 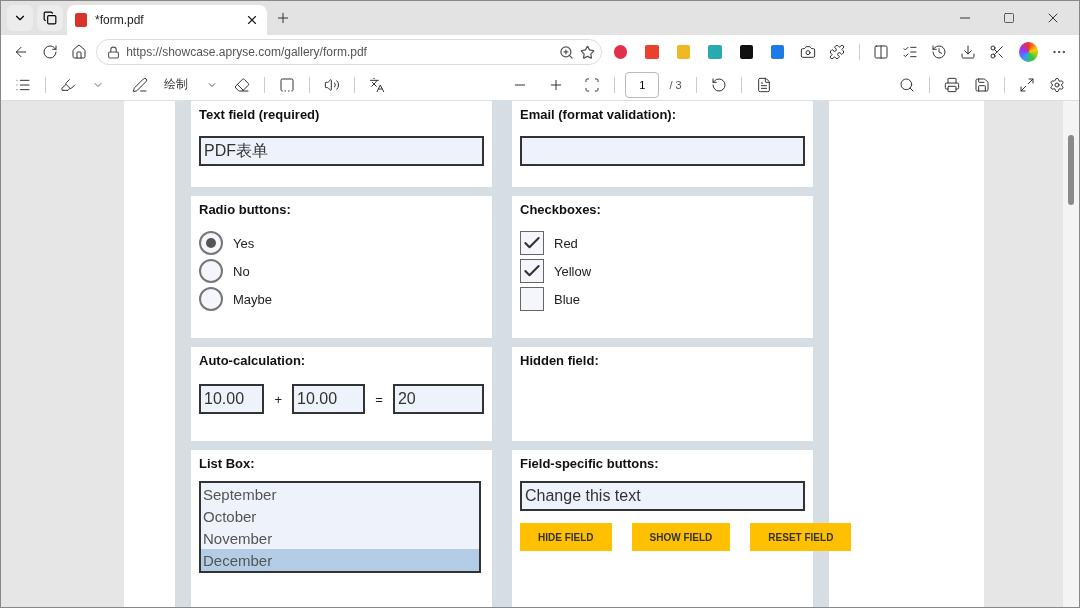 What do you see at coordinates (287, 84) in the screenshot?
I see `text-box-icon` at bounding box center [287, 84].